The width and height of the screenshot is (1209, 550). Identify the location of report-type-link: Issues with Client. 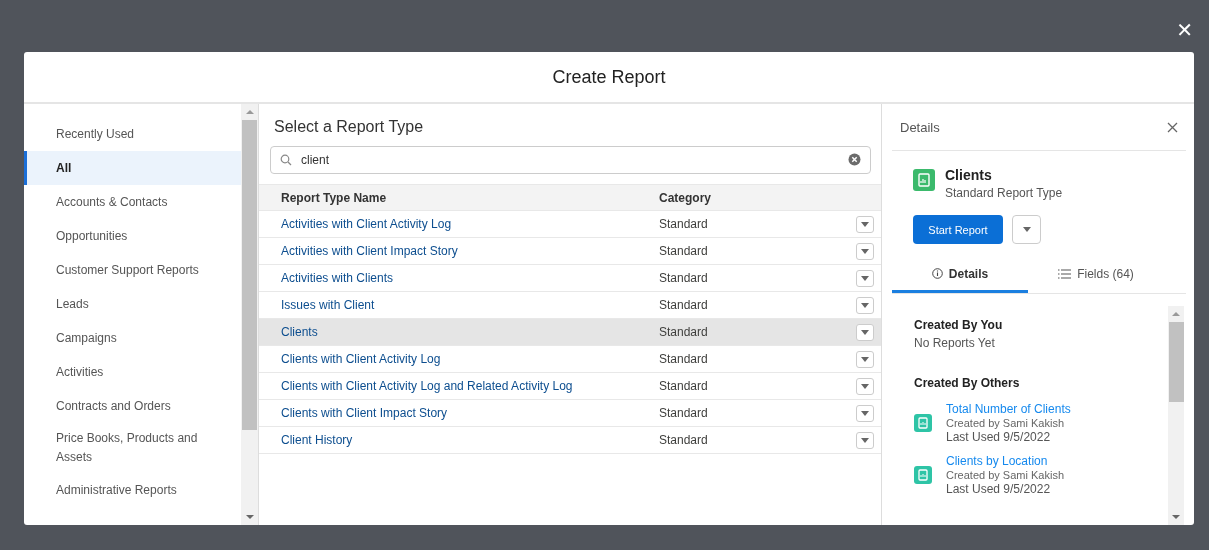
(470, 305).